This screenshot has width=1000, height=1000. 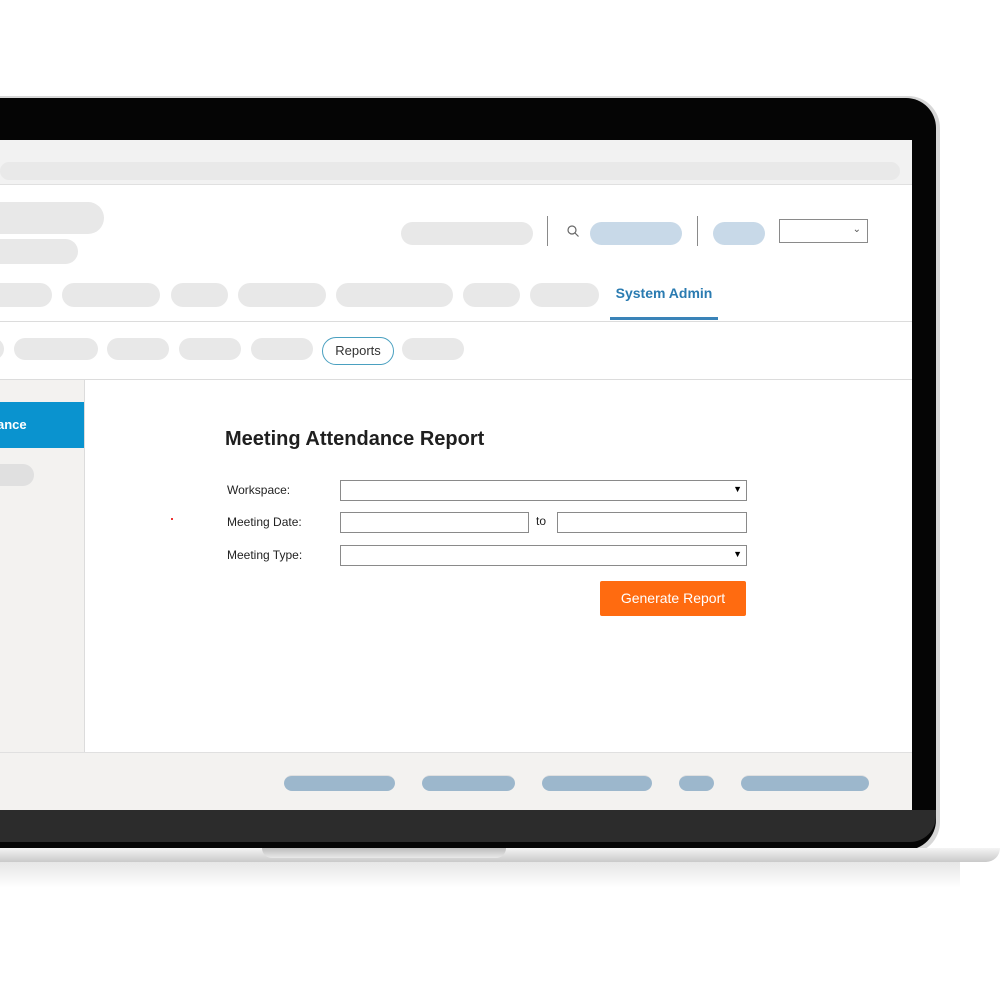 I want to click on page-title: Meeting Attendance Report, so click(x=355, y=439).